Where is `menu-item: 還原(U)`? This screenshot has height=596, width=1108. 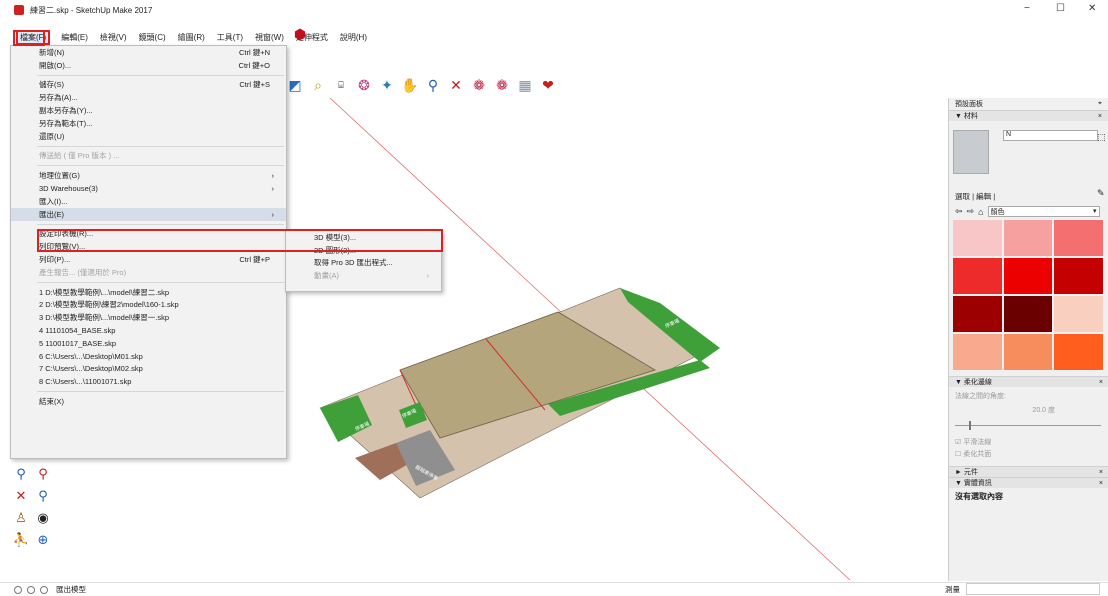 menu-item: 還原(U) is located at coordinates (148, 136).